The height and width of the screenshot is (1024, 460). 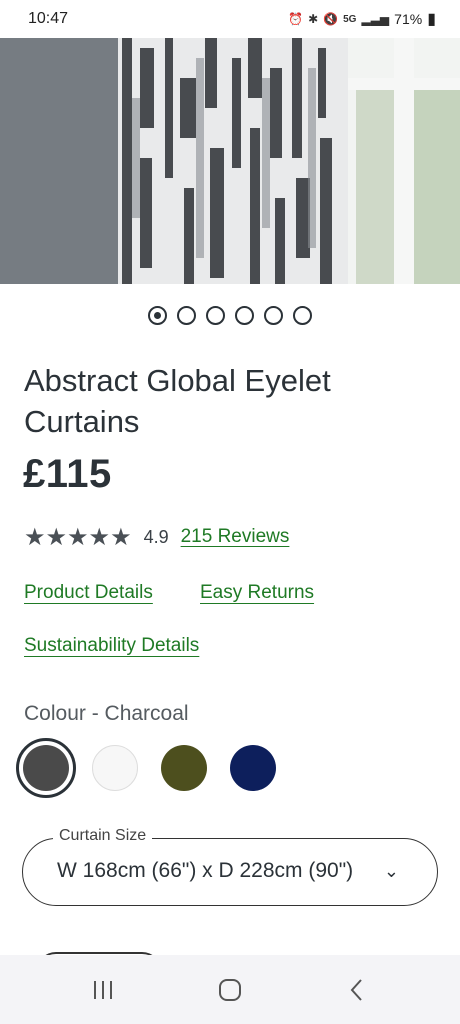 What do you see at coordinates (78, 537) in the screenshot?
I see `star-rating-icon: ★★★★★` at bounding box center [78, 537].